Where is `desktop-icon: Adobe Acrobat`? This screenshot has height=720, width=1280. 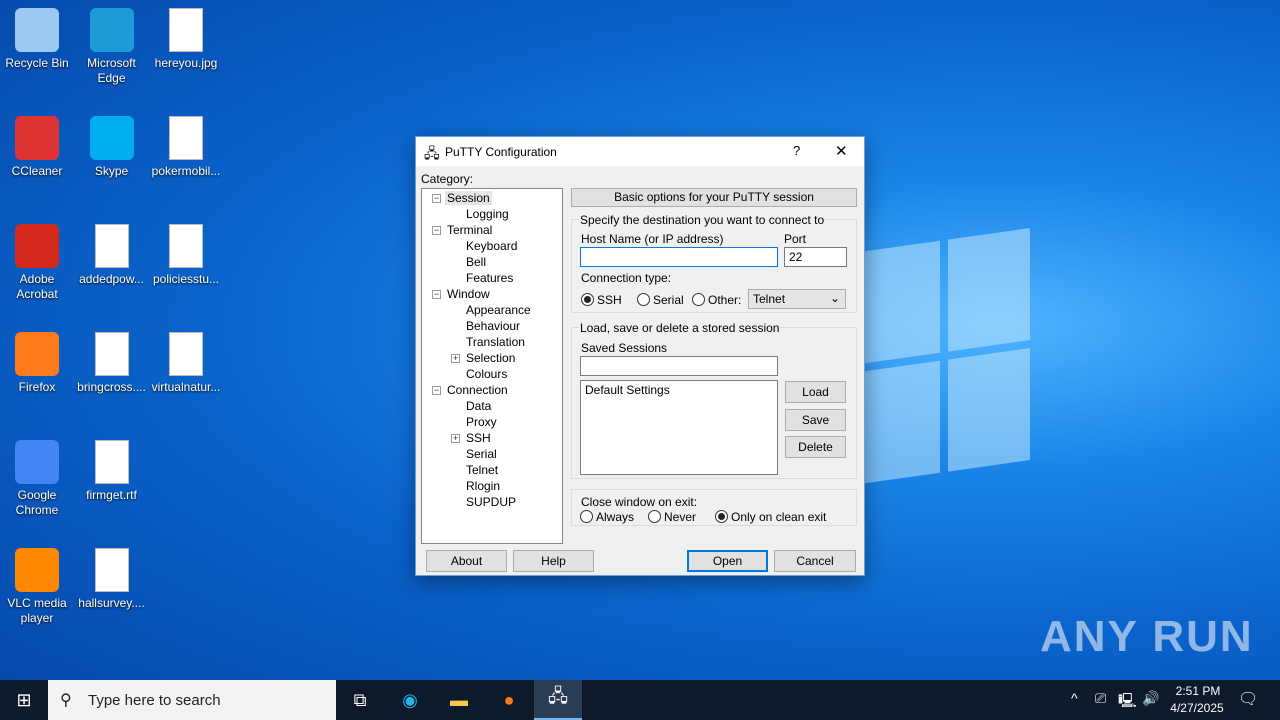
desktop-icon: Adobe Acrobat is located at coordinates (37, 263).